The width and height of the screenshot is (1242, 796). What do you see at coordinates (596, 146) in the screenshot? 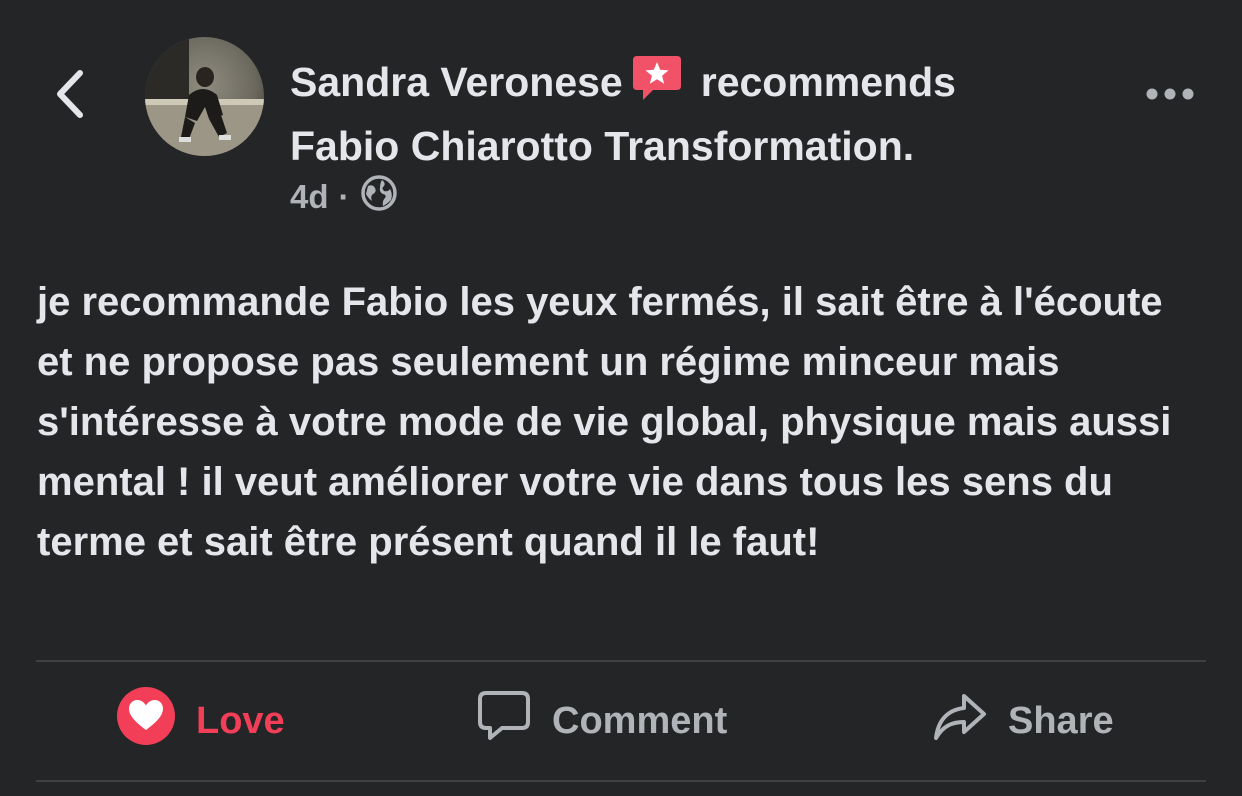
I see `page-name: Fabio Chiarotto Transformation` at bounding box center [596, 146].